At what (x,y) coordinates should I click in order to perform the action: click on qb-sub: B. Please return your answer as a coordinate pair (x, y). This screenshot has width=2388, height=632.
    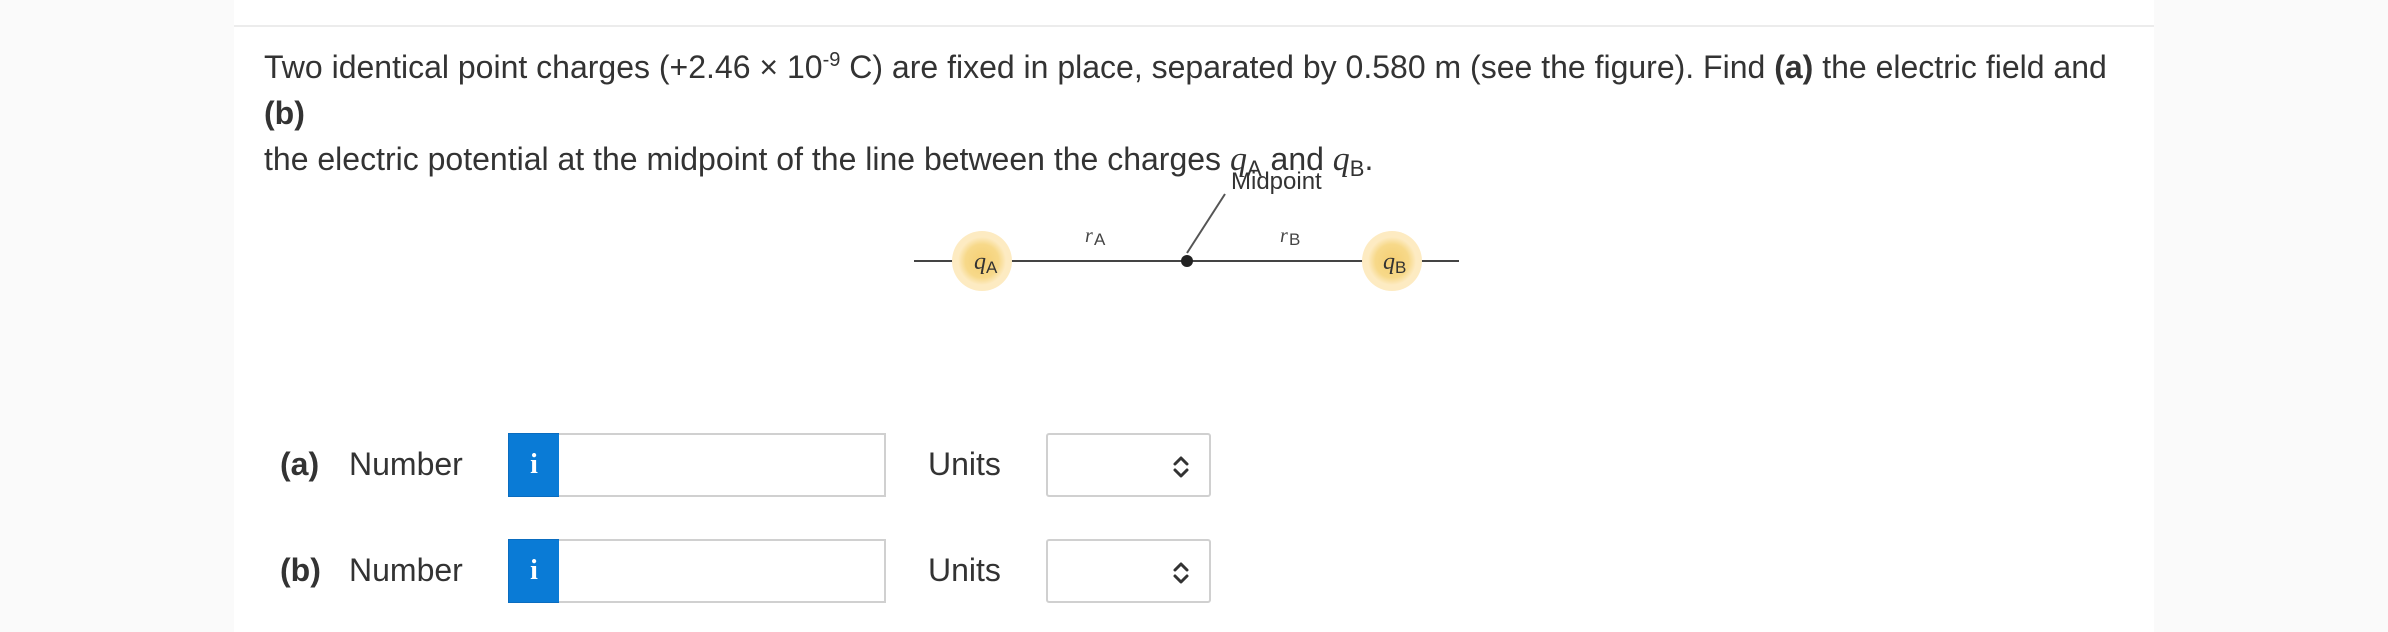
    Looking at the image, I should click on (1400, 267).